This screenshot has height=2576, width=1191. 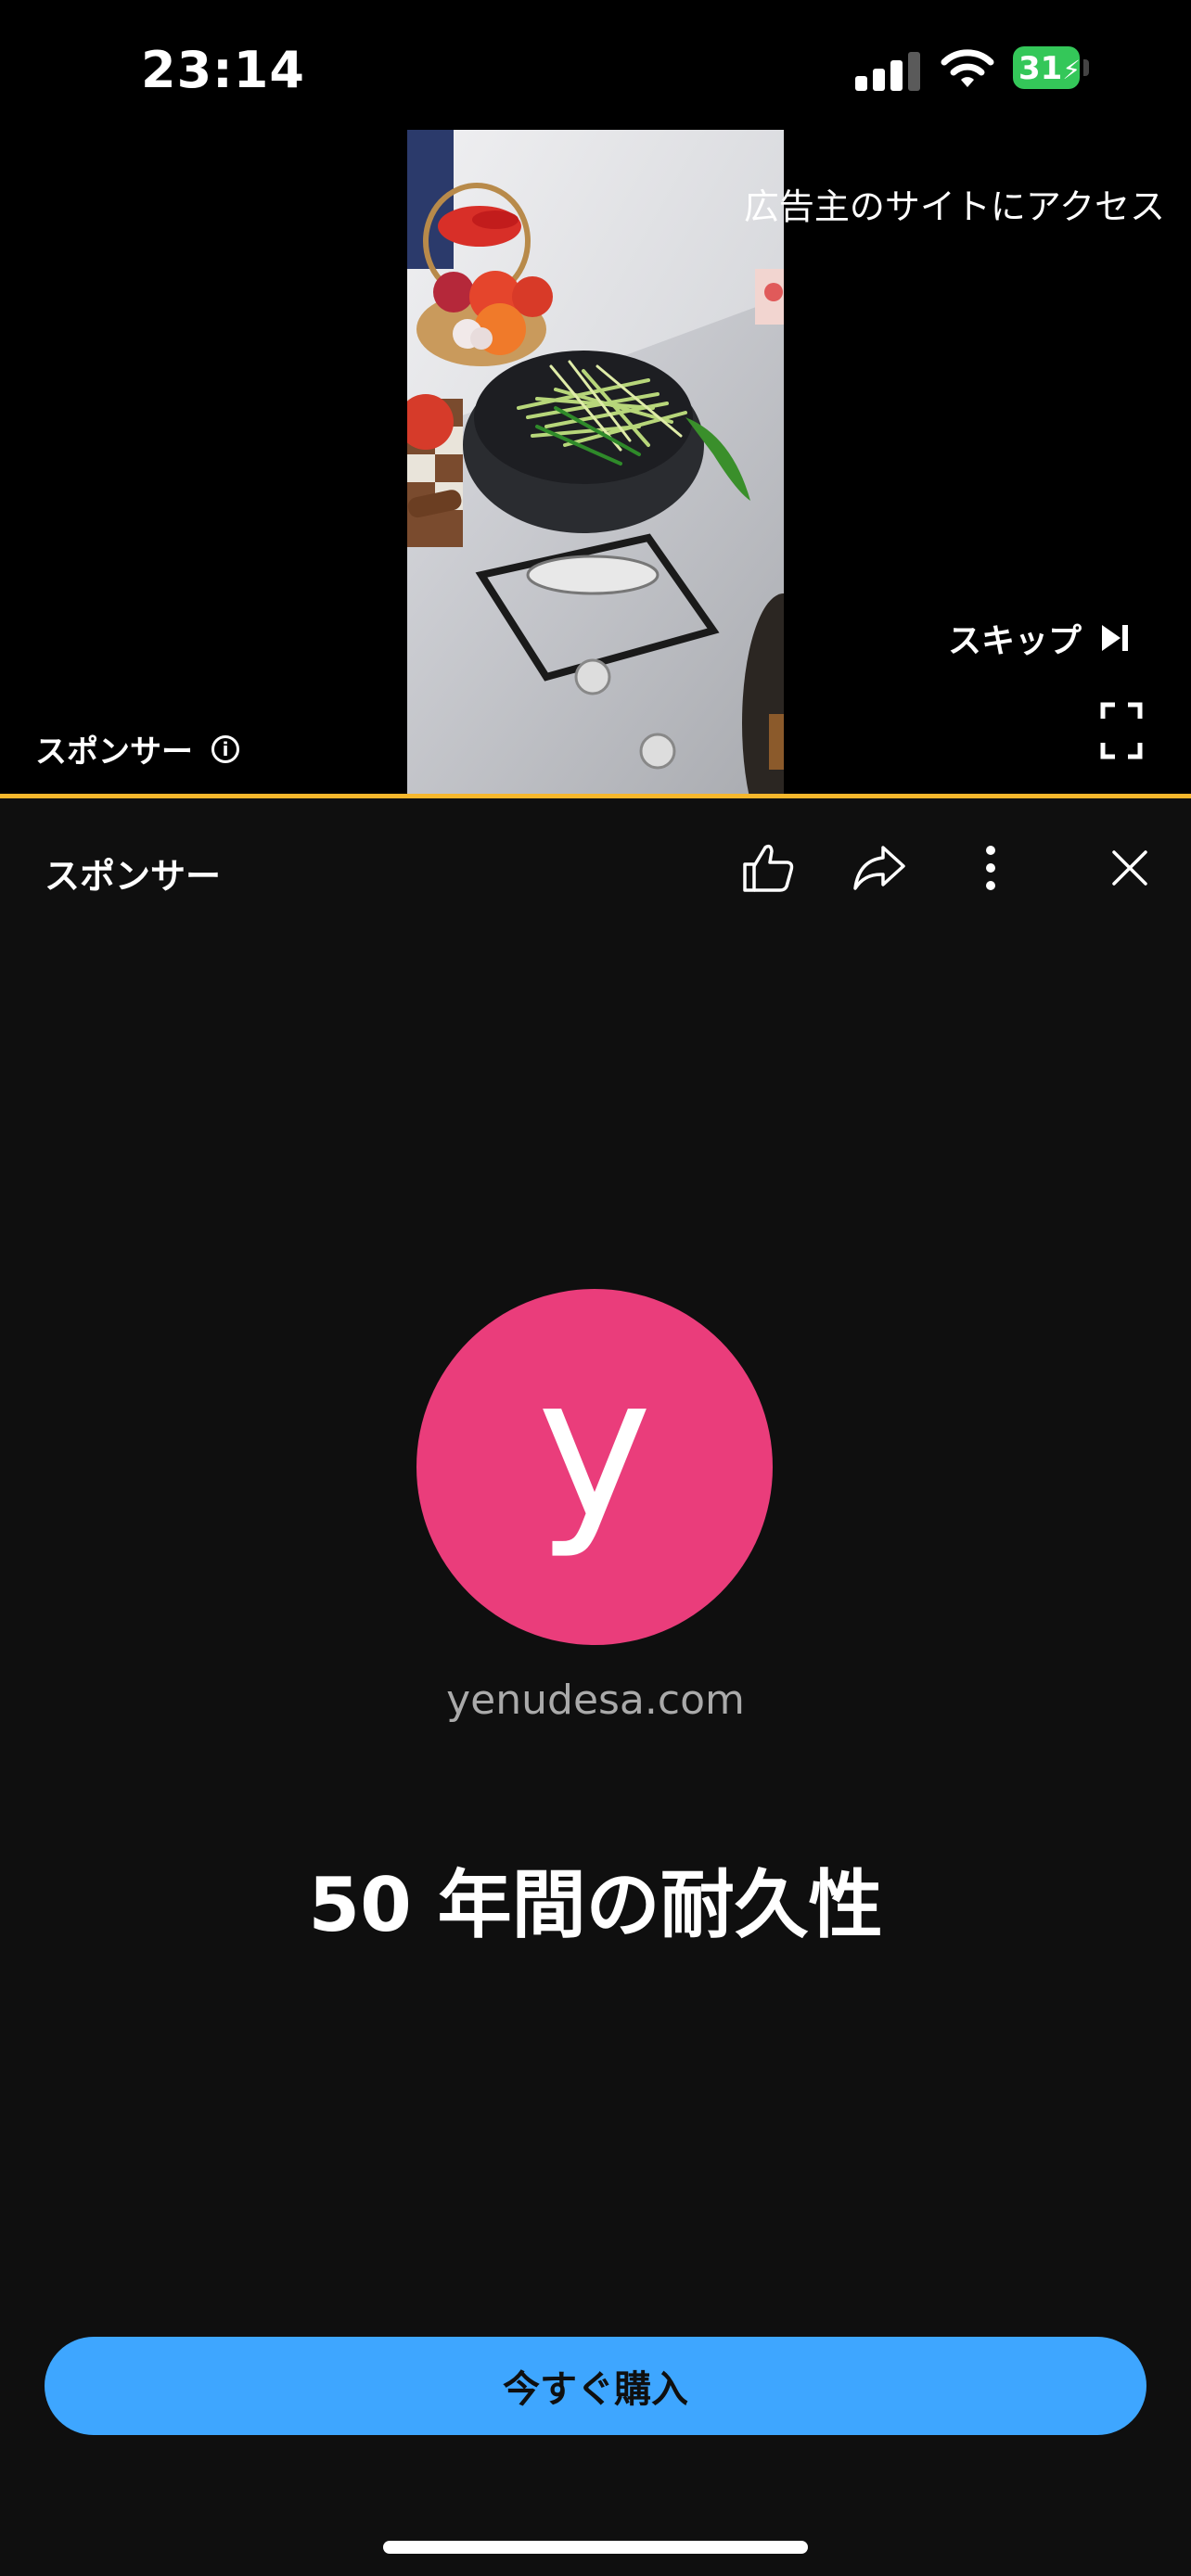 I want to click on sponsor-overlay-text: スポンサー, so click(x=114, y=752).